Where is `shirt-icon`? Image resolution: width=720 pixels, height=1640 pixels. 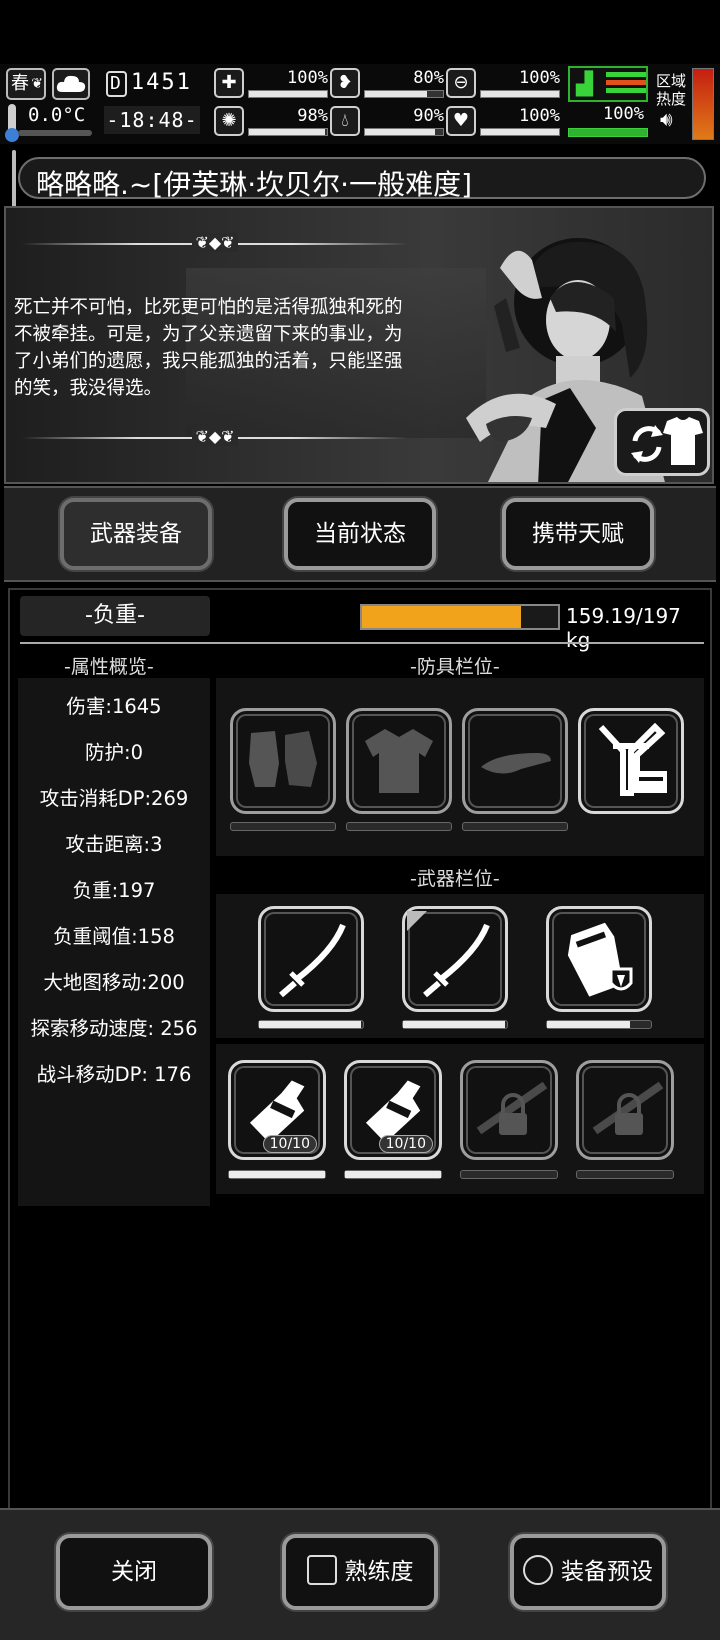
shirt-icon is located at coordinates (399, 761).